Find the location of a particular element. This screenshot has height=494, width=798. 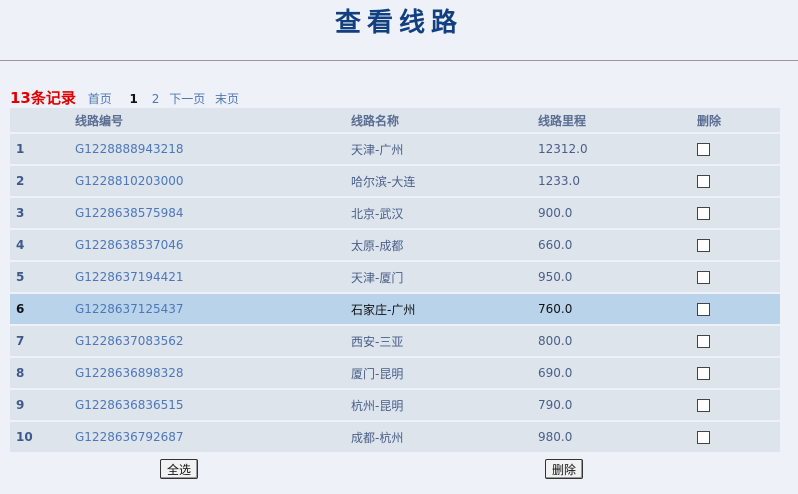

route-code-cell: G1228636898328 is located at coordinates (129, 373).